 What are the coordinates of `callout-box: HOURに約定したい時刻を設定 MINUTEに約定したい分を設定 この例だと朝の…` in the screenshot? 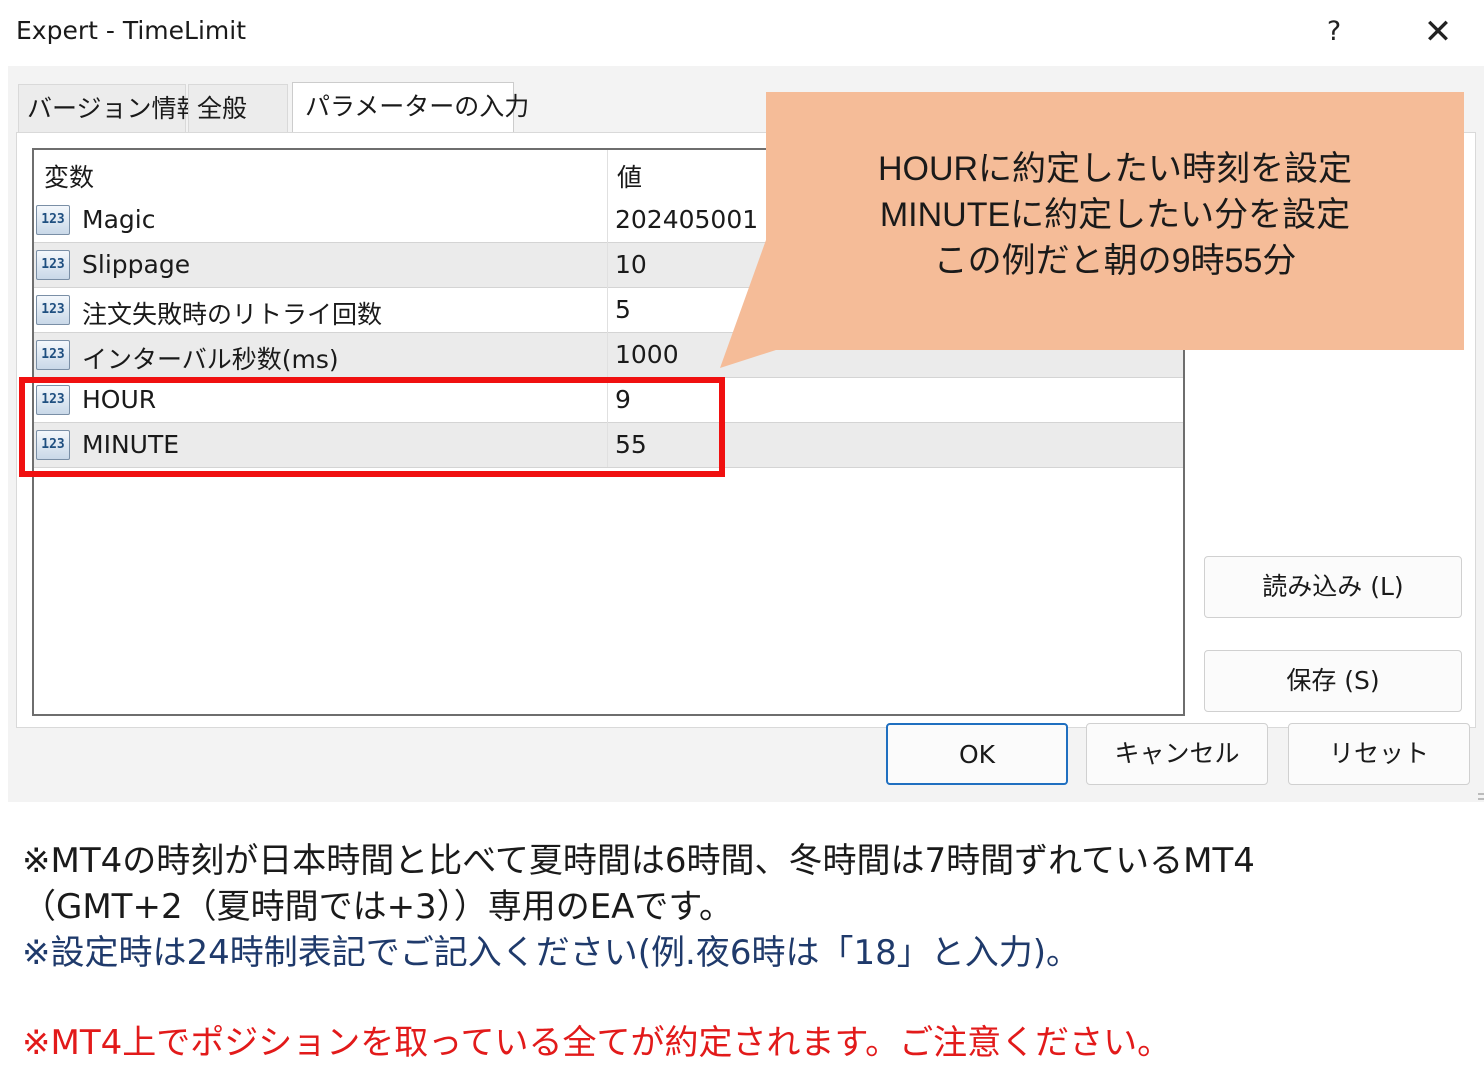 It's located at (1115, 221).